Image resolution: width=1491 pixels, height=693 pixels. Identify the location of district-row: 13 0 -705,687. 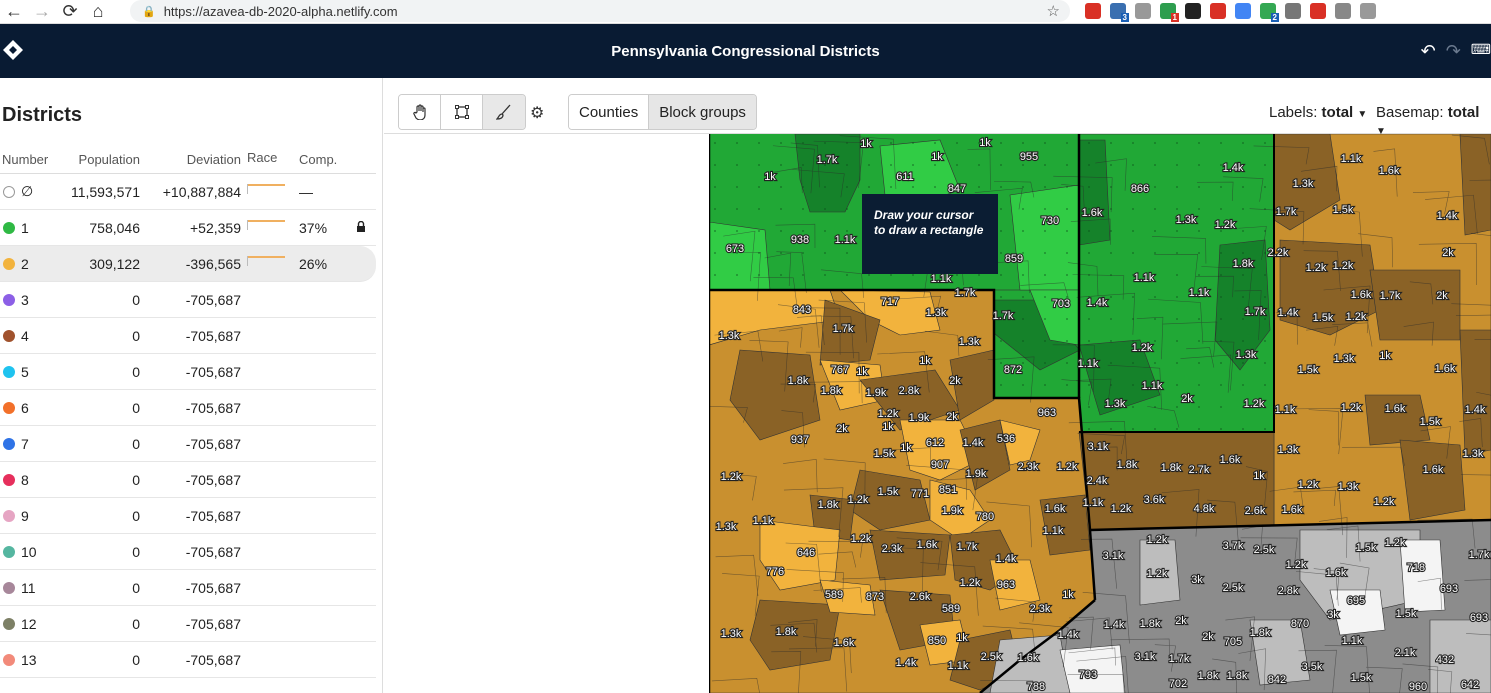
(188, 660).